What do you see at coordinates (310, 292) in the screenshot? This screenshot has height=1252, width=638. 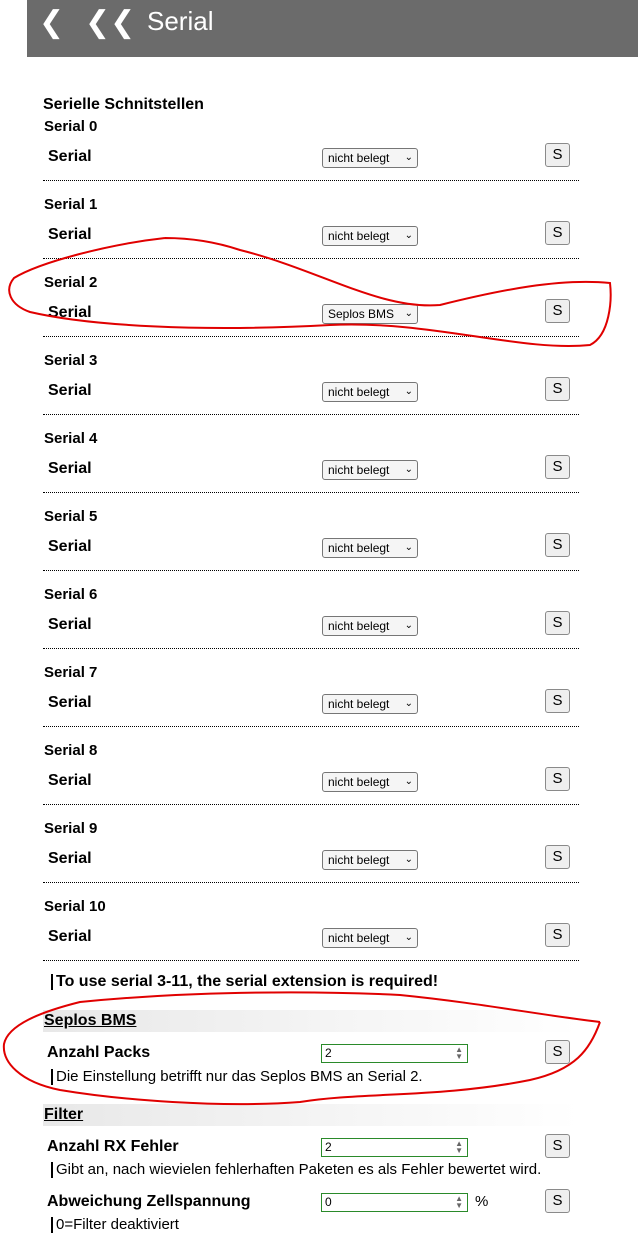 I see `annotation-circle-serial2` at bounding box center [310, 292].